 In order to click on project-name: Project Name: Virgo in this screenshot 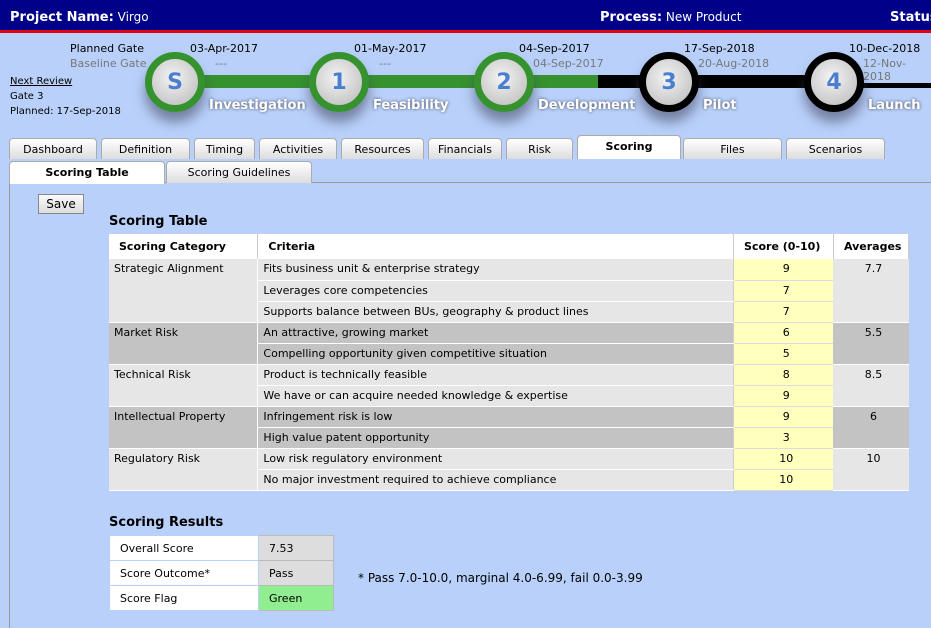, I will do `click(79, 17)`.